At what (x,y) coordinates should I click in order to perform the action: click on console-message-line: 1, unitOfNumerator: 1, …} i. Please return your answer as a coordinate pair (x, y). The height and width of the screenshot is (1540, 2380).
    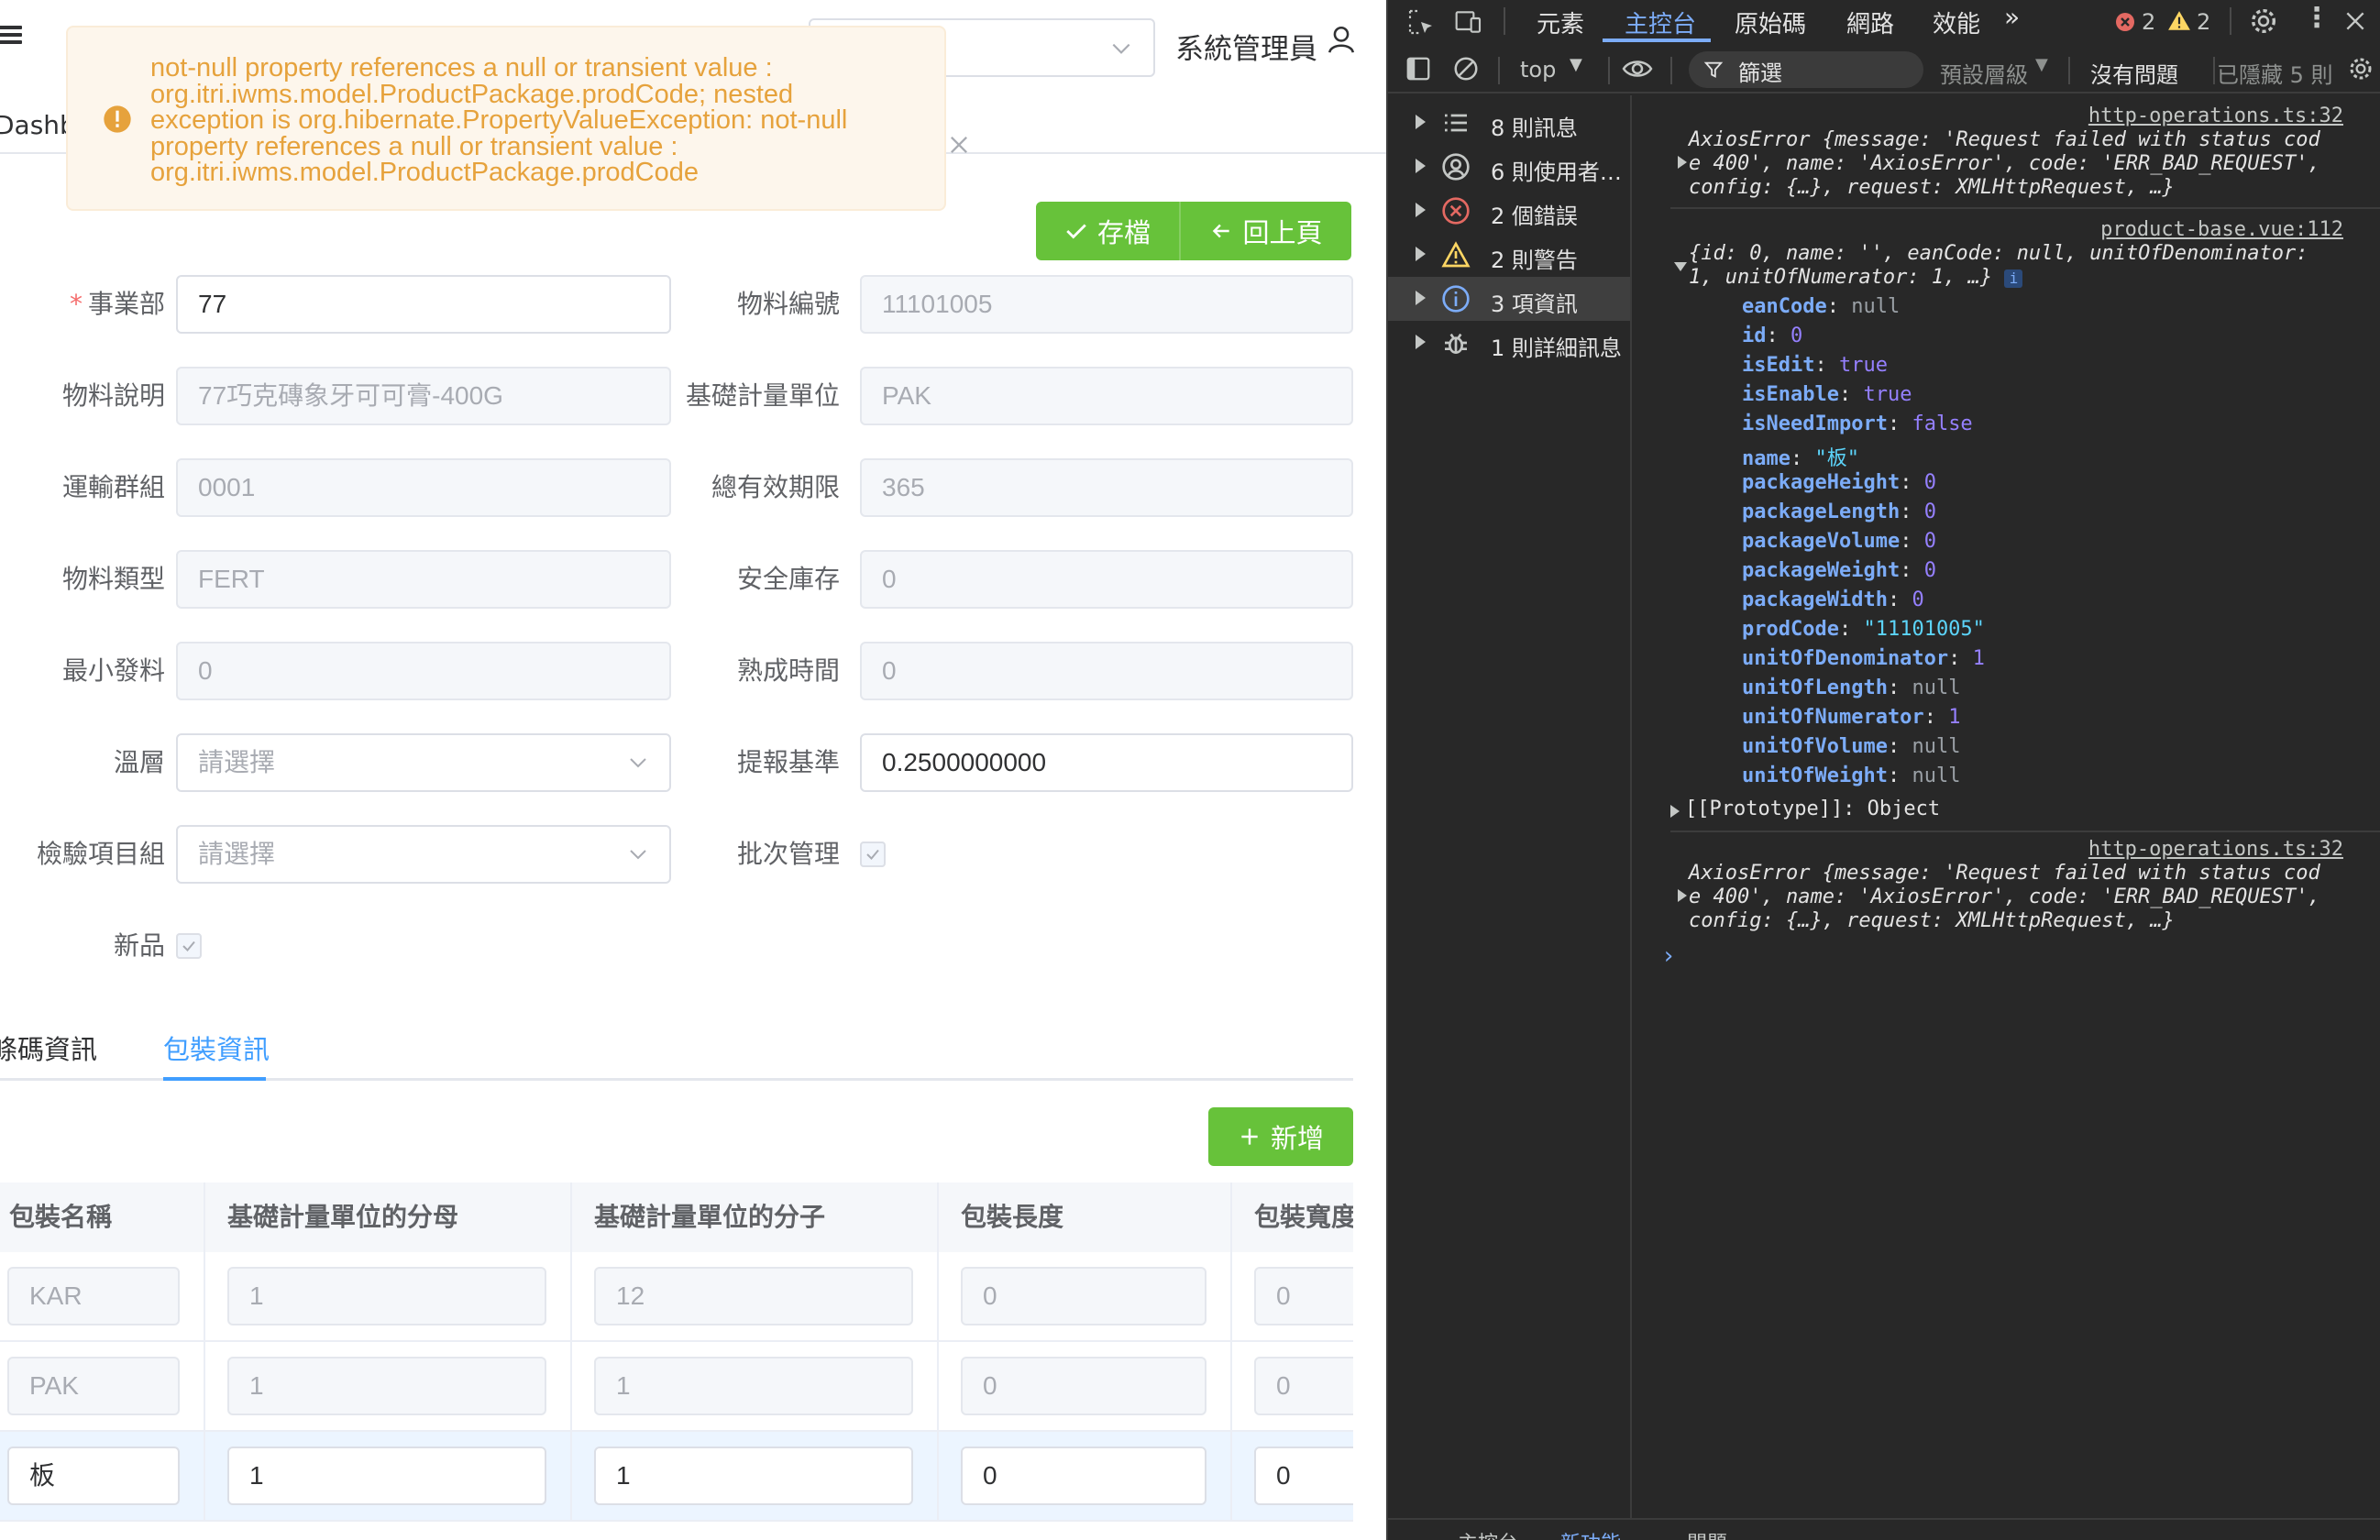
    Looking at the image, I should click on (1856, 277).